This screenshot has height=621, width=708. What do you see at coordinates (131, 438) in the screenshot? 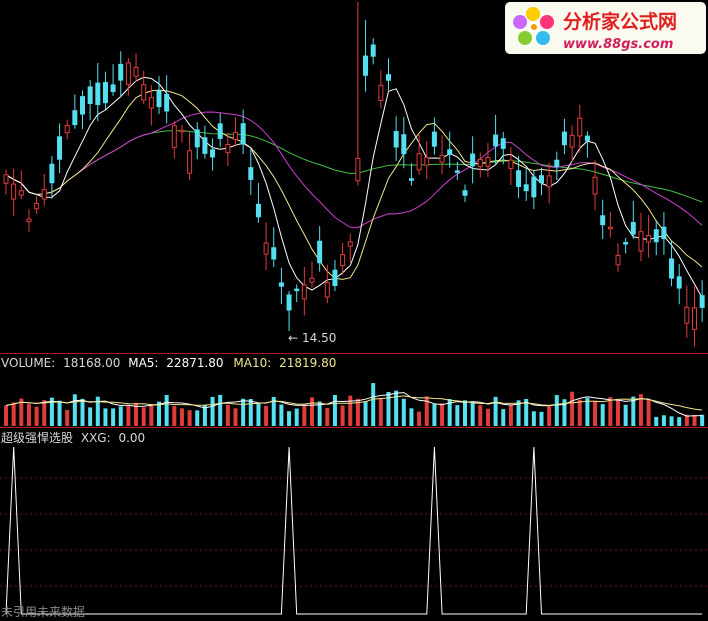
I see `indicator-var-value: 0.00` at bounding box center [131, 438].